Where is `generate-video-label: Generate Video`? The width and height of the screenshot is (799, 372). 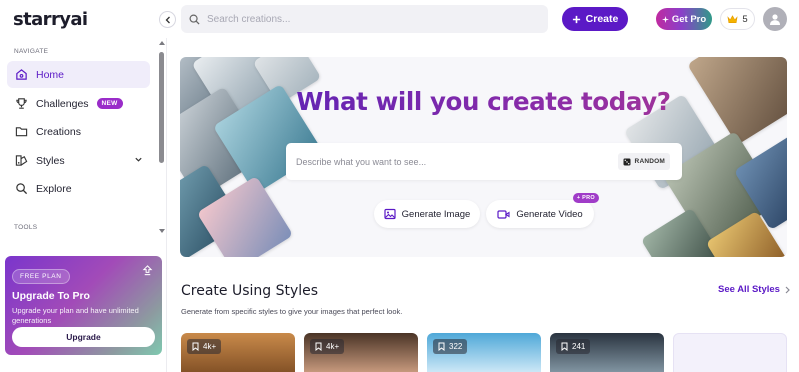 generate-video-label: Generate Video is located at coordinates (549, 214).